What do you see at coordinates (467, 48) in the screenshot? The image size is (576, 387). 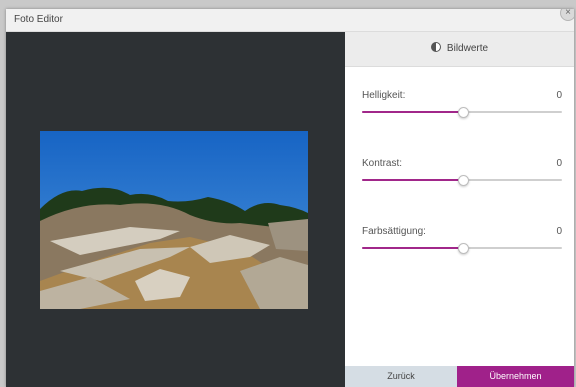 I see `panel-header-label: Bildwerte` at bounding box center [467, 48].